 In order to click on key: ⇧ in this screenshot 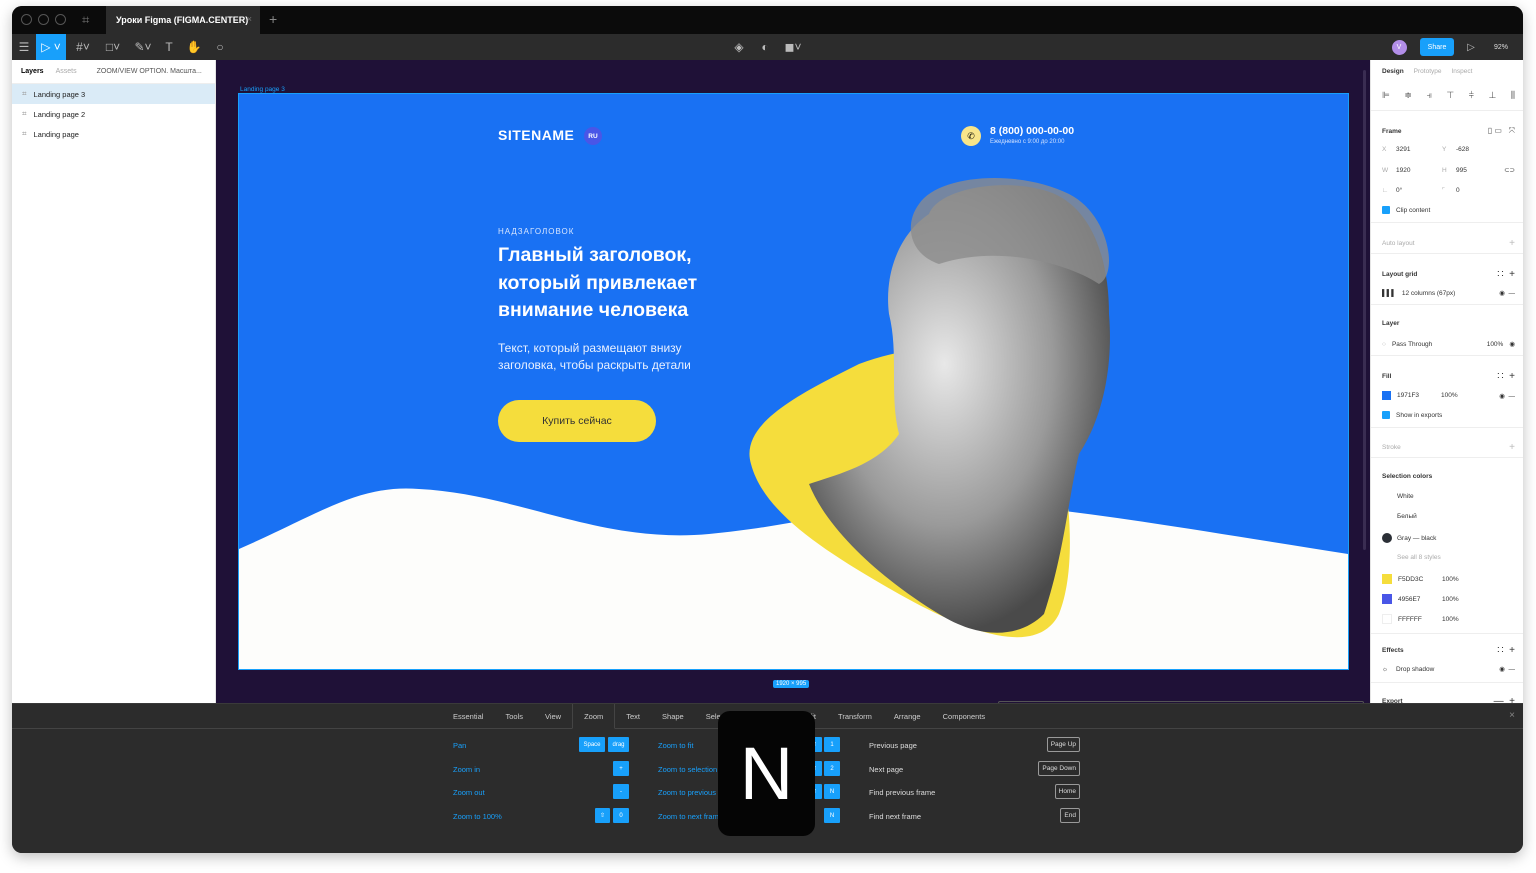, I will do `click(602, 815)`.